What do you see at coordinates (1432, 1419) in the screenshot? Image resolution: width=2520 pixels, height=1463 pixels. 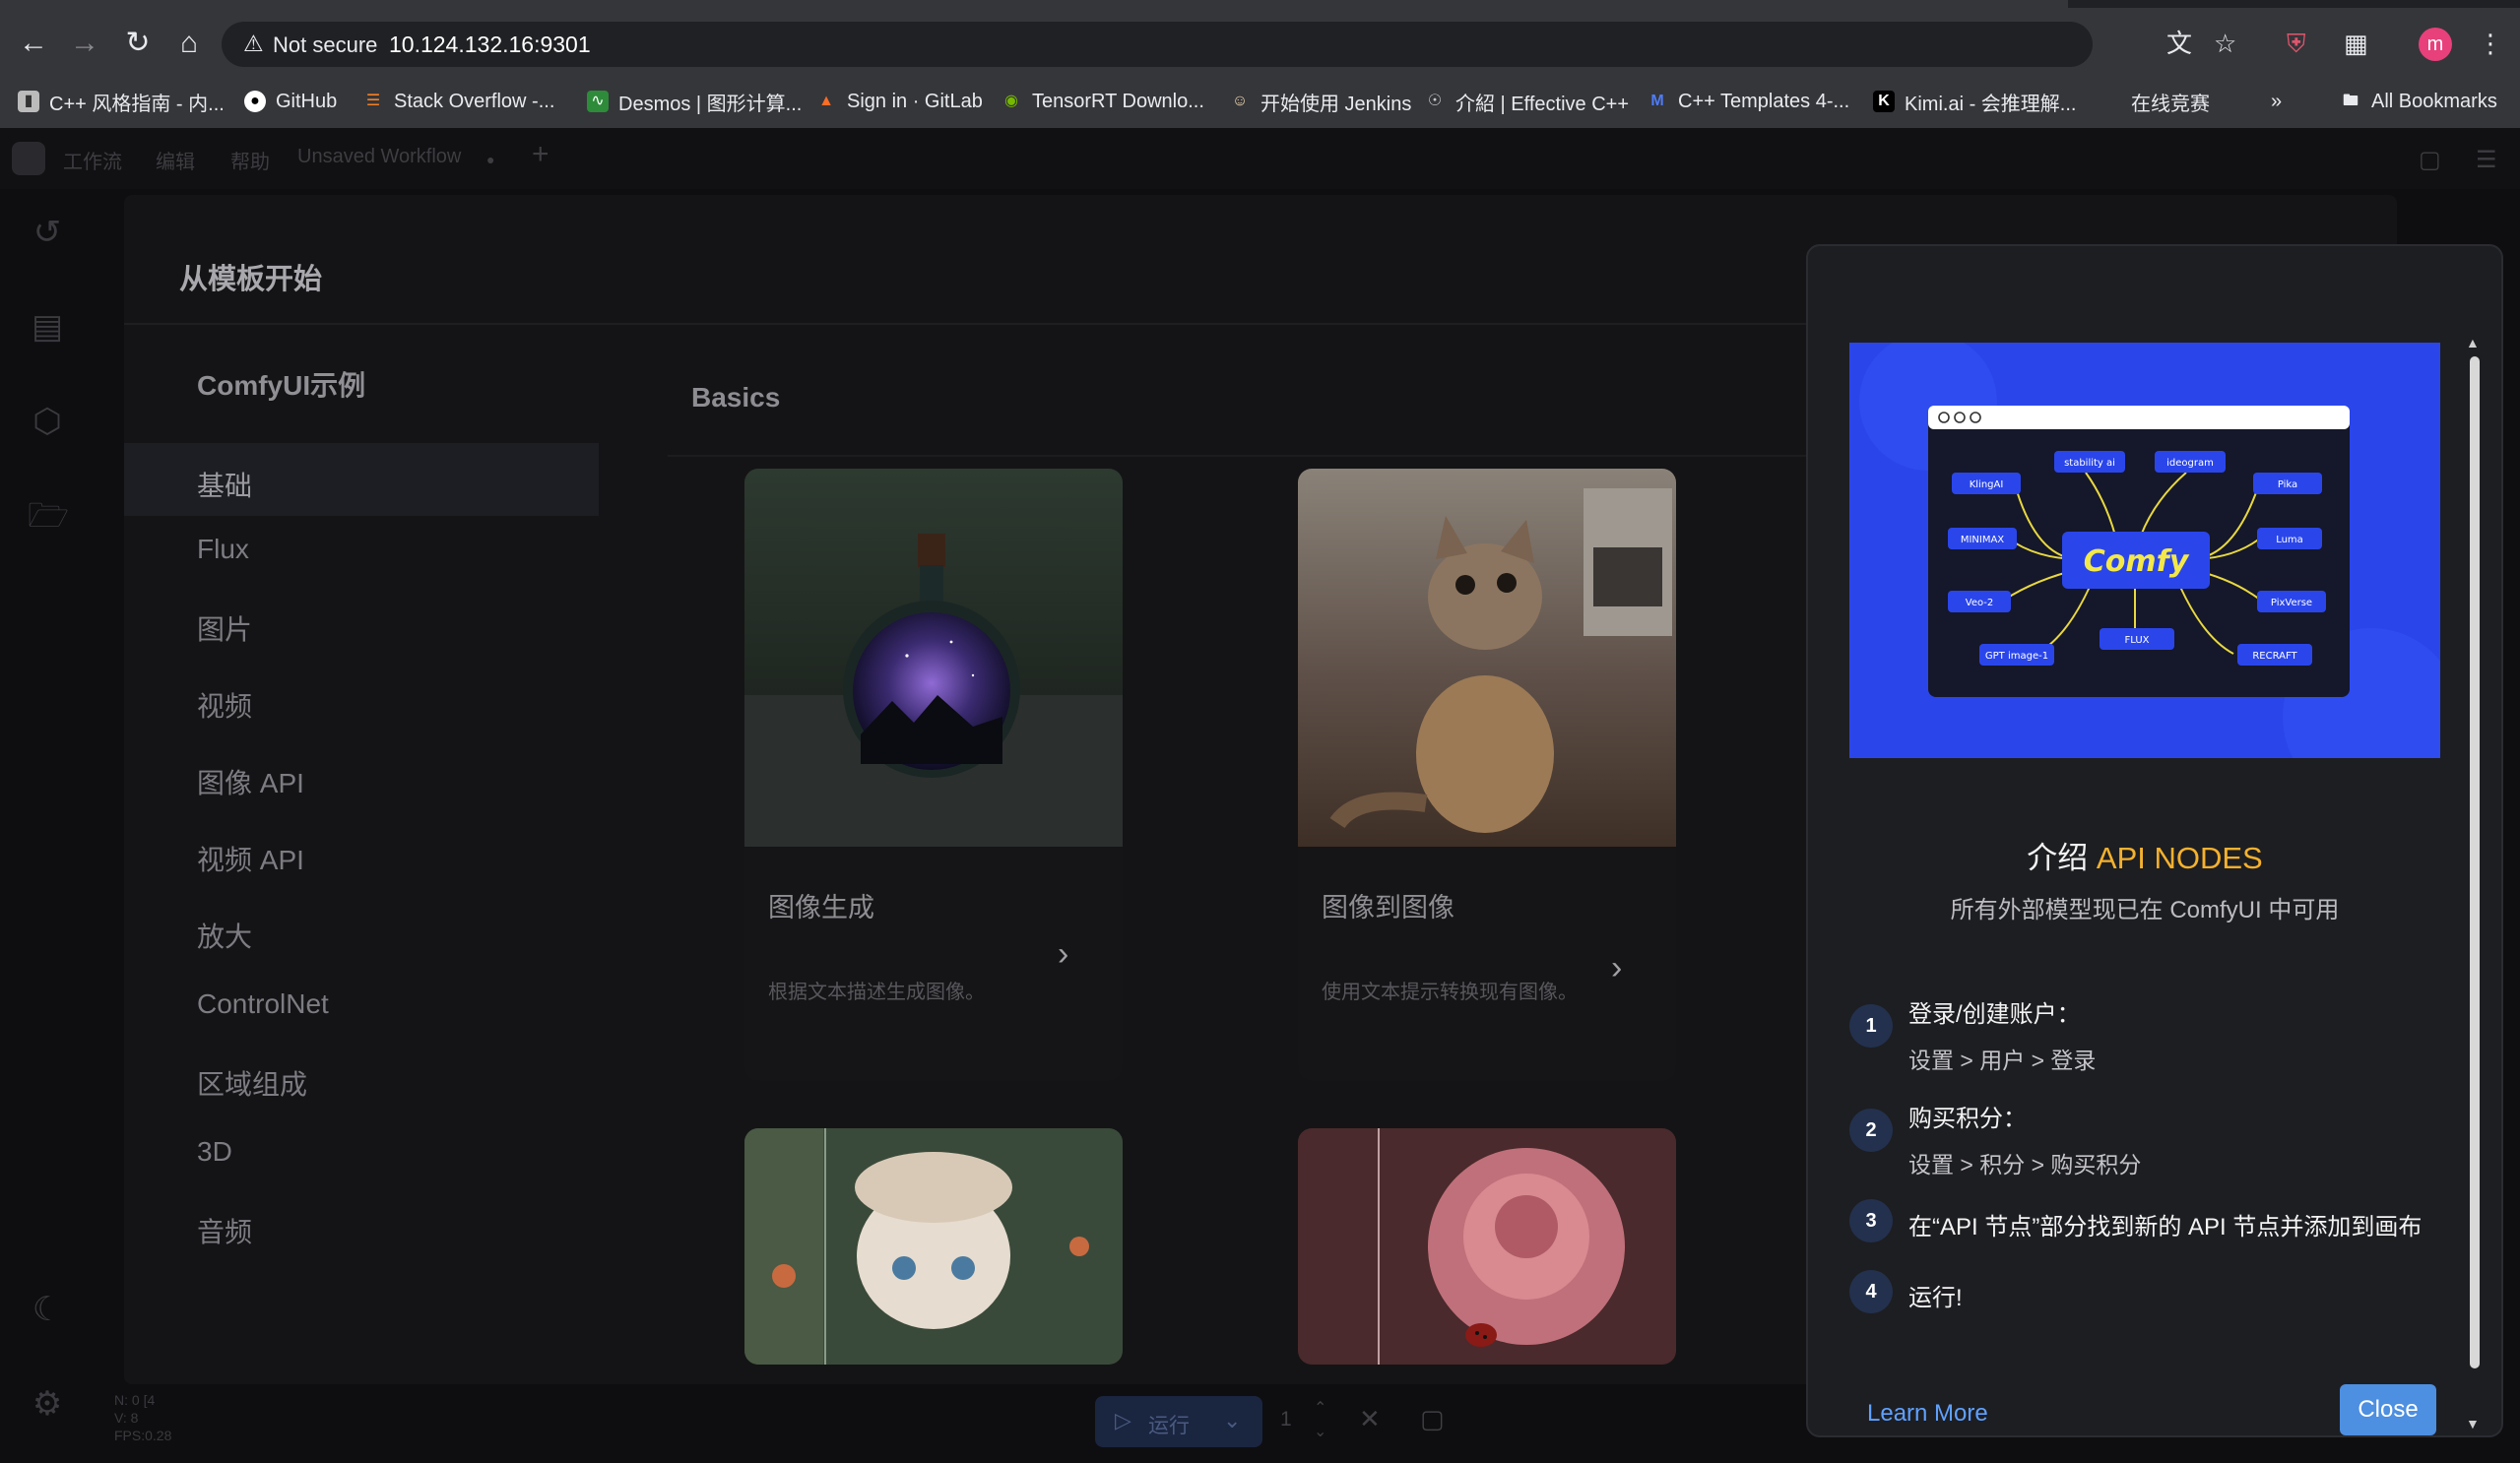 I see `stop-icon: ▢` at bounding box center [1432, 1419].